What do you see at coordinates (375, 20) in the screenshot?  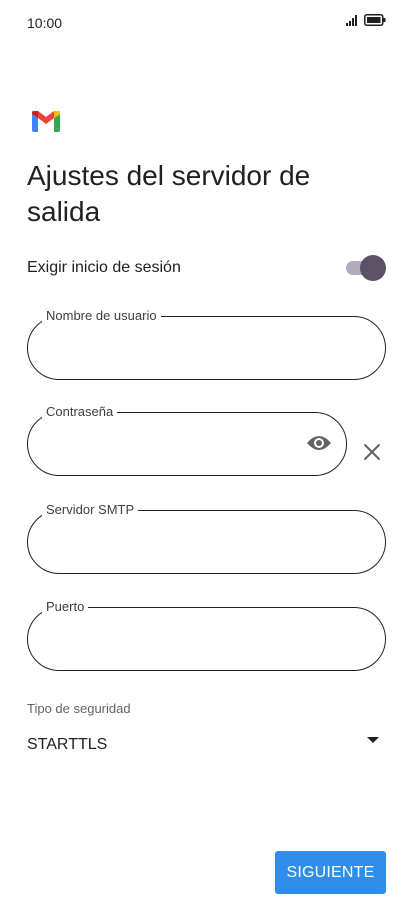 I see `battery-icon` at bounding box center [375, 20].